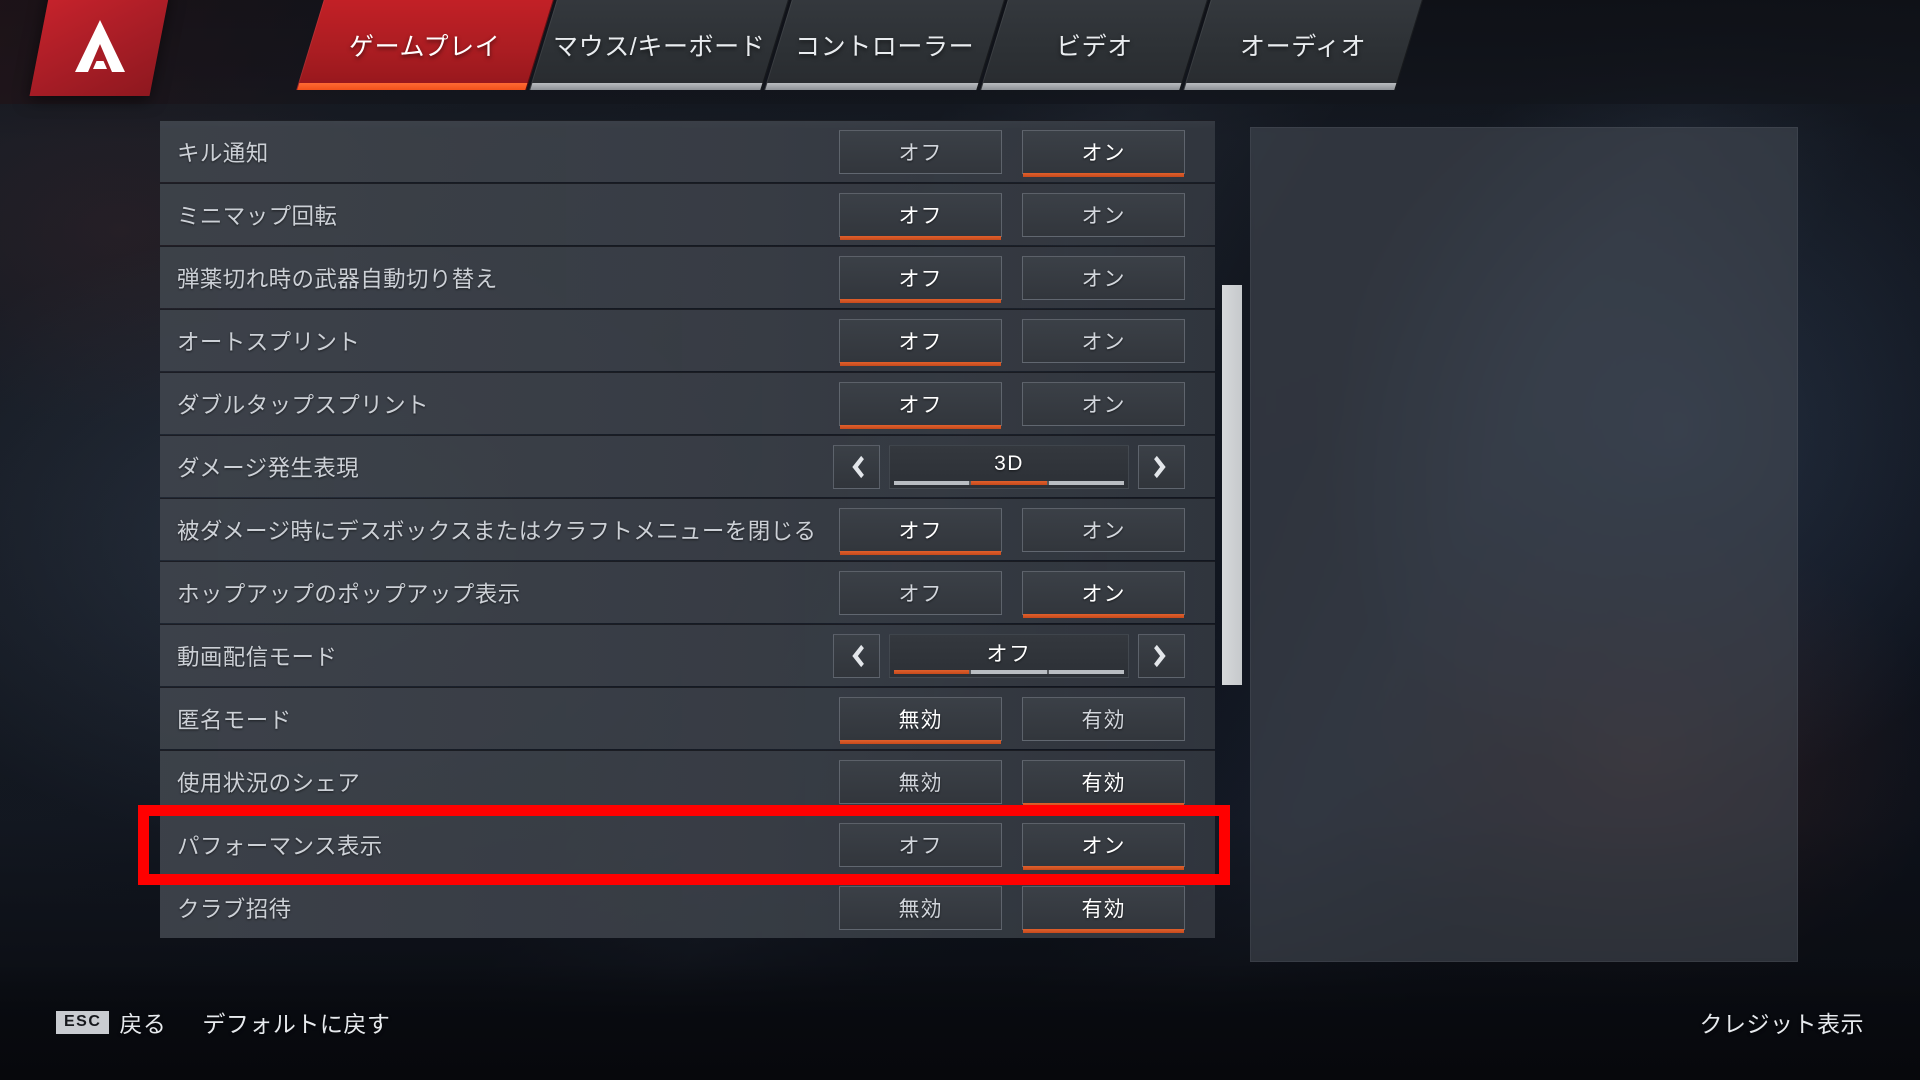  What do you see at coordinates (257, 657) in the screenshot?
I see `settings-row-label: 動画配信モード` at bounding box center [257, 657].